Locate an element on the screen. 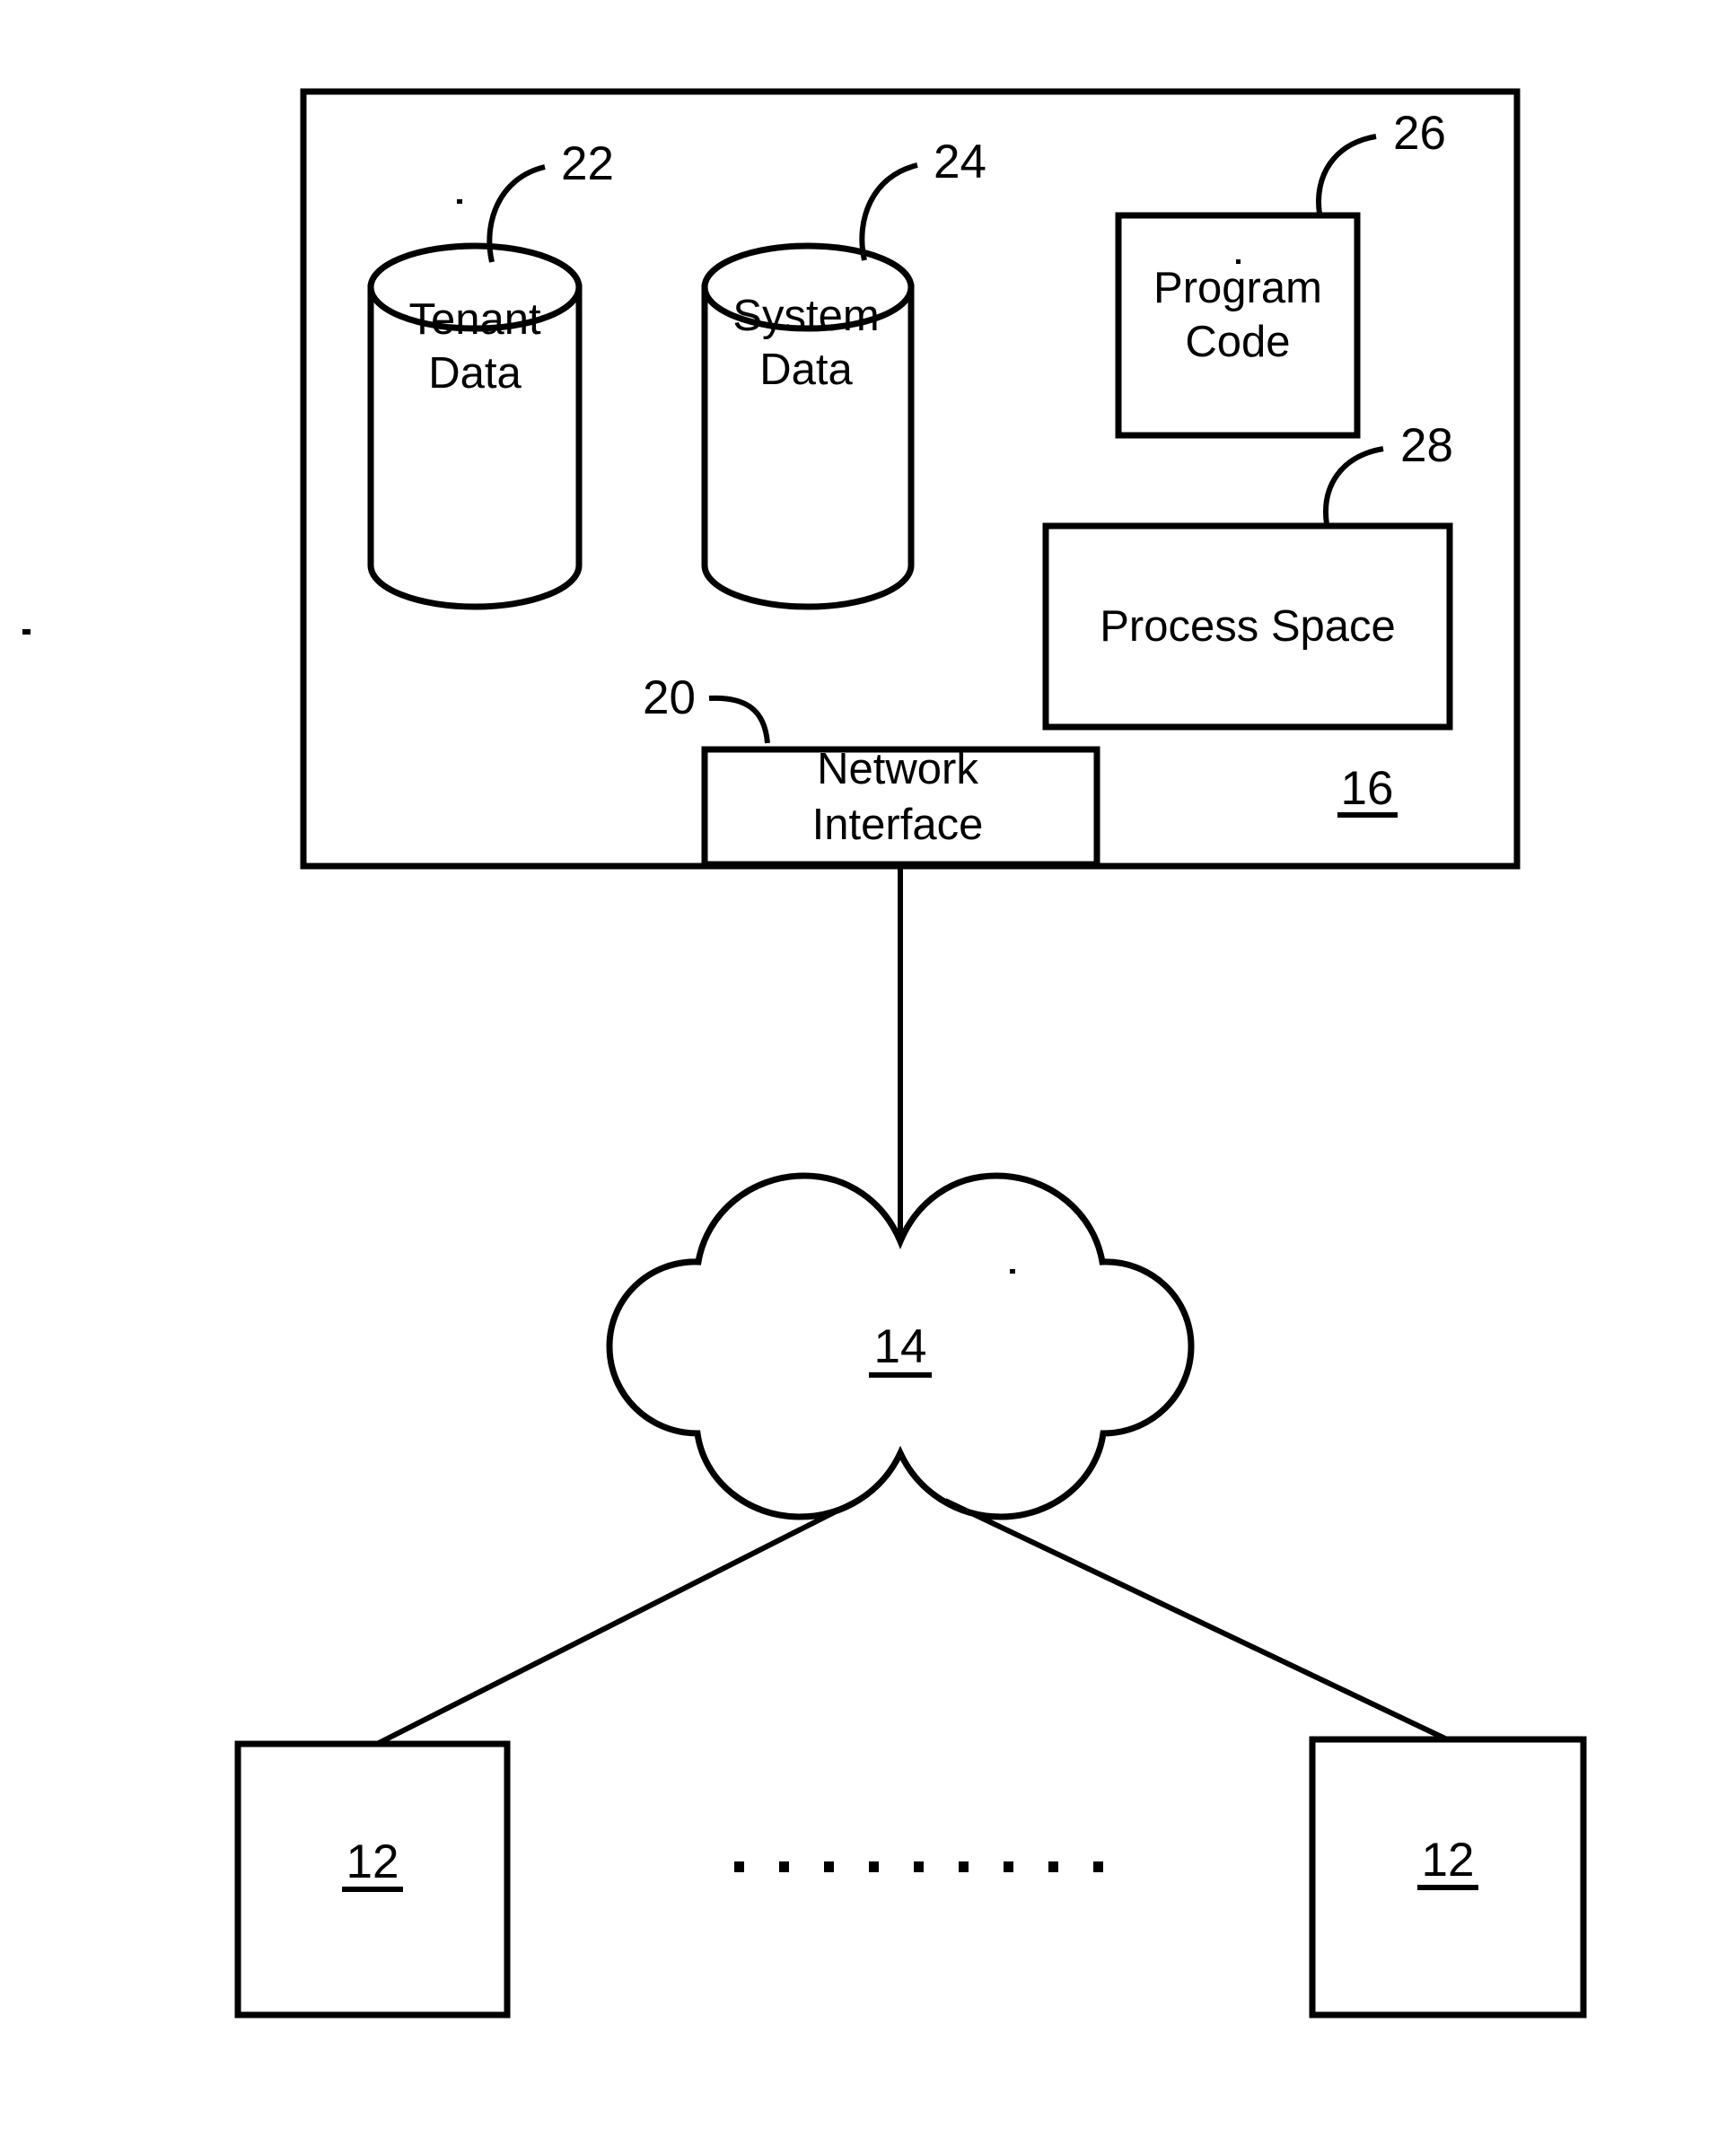  network-interface-label-line1: Network is located at coordinates (898, 769).